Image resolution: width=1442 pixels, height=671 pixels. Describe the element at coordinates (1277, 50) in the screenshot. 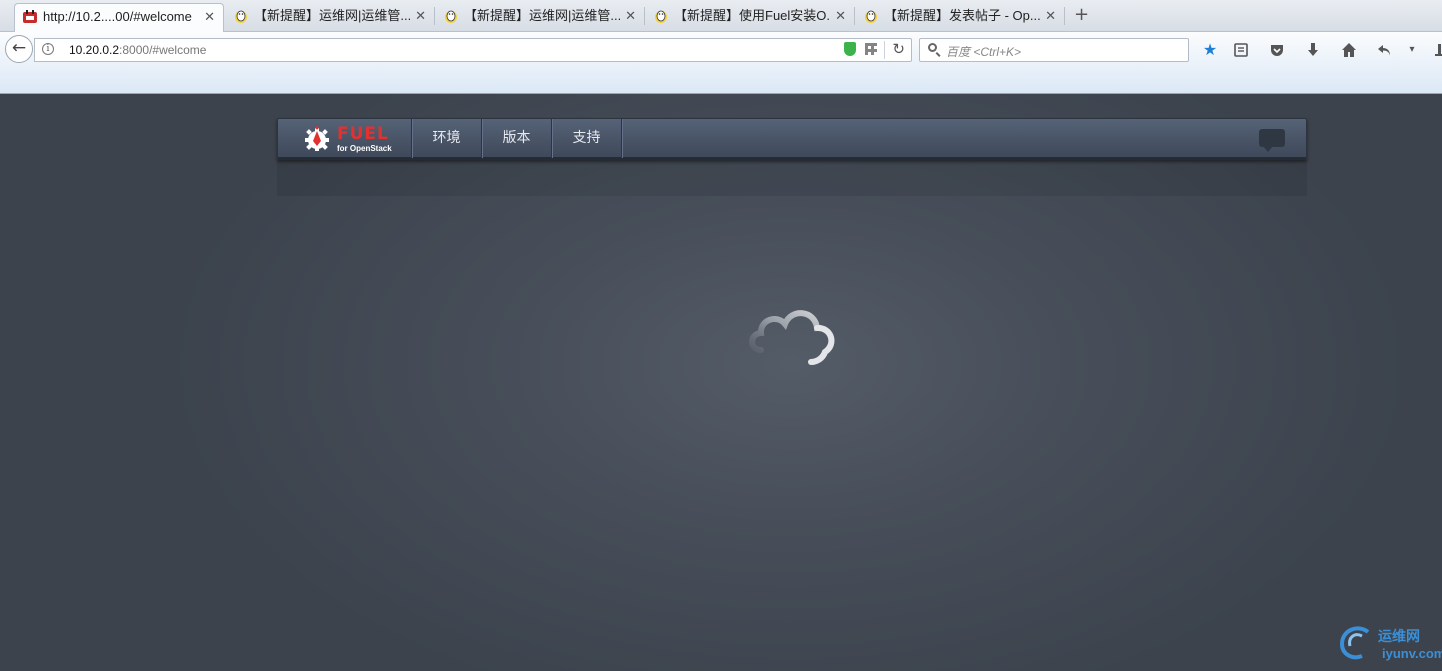

I see `pocket-icon` at that location.